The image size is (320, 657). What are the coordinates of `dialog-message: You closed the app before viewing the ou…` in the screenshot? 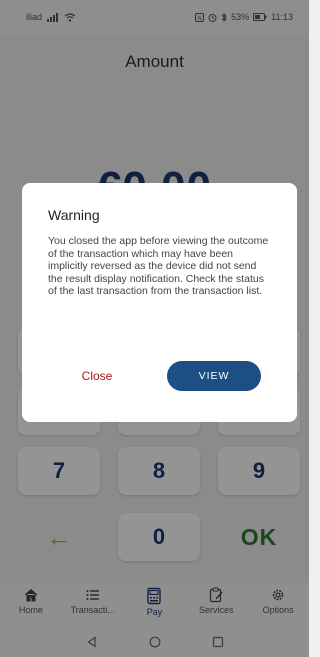 It's located at (158, 266).